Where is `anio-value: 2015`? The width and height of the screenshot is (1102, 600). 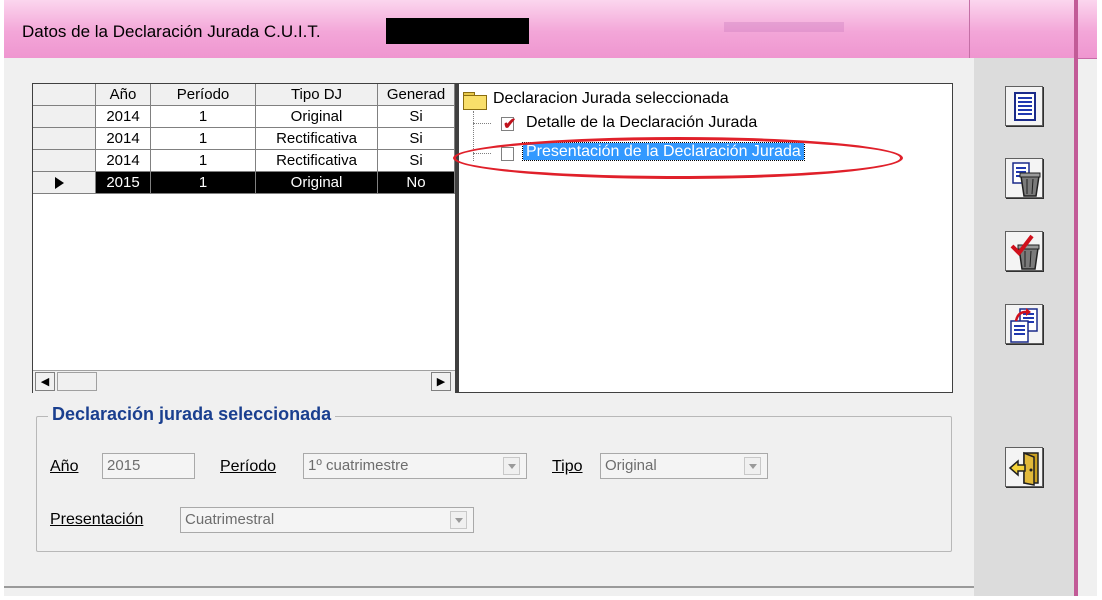
anio-value: 2015 is located at coordinates (124, 465).